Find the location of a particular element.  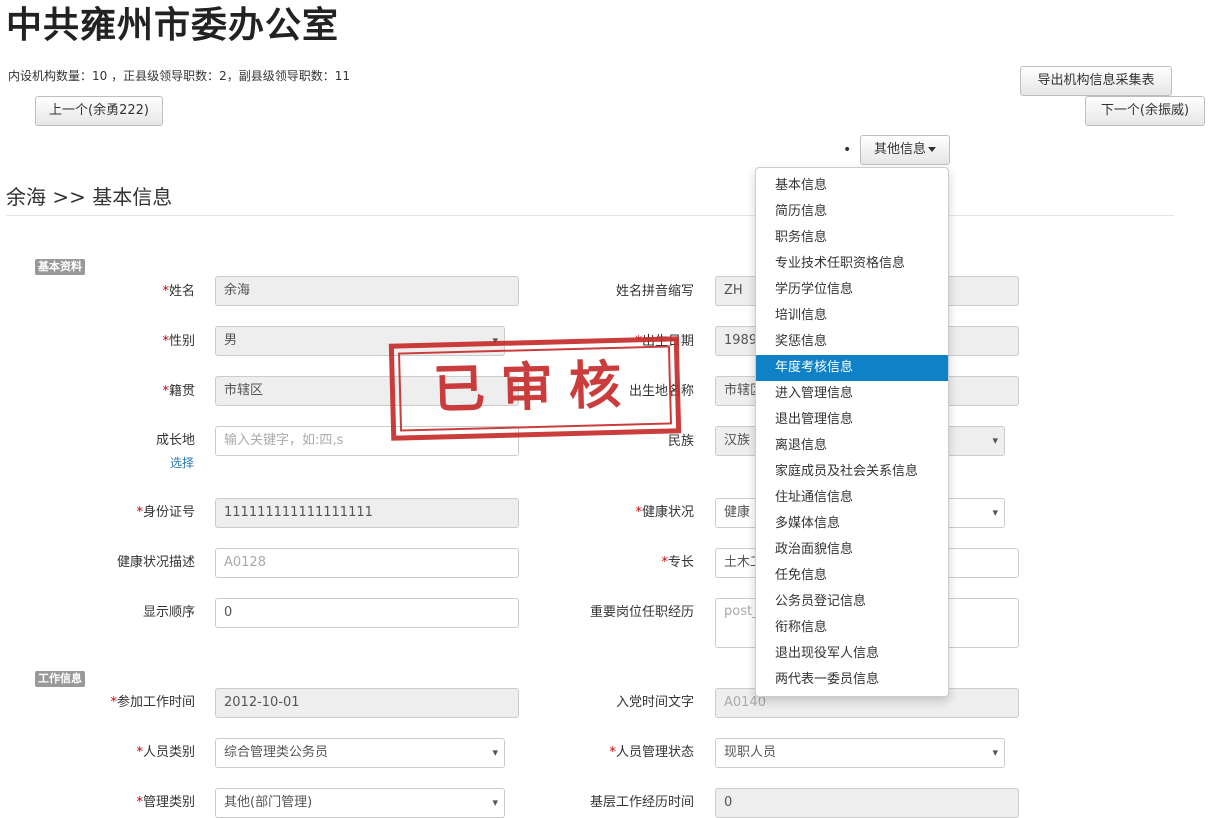

approved-stamp: 已审核 is located at coordinates (535, 388).